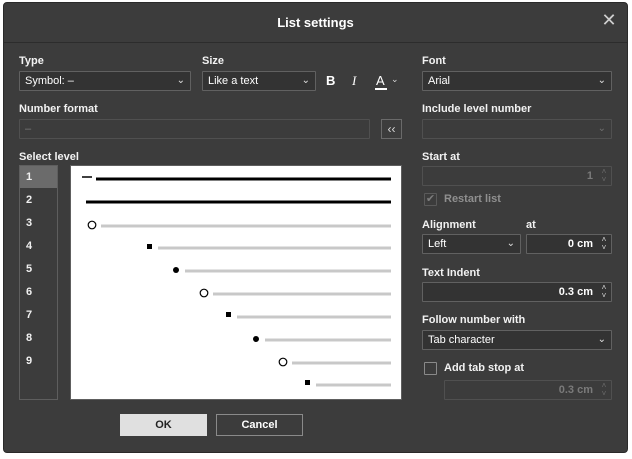 Image resolution: width=632 pixels, height=459 pixels. Describe the element at coordinates (38, 200) in the screenshot. I see `level-item: 2` at that location.